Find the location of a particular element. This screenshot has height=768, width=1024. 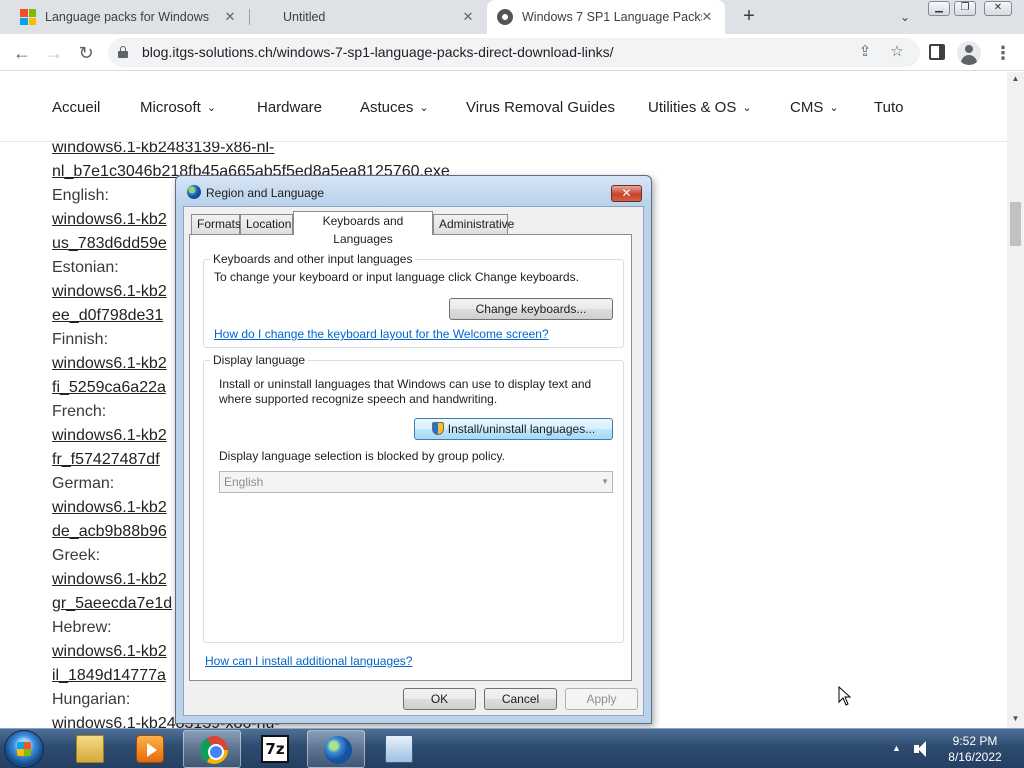

tab-administrative: Administrative is located at coordinates (473, 224).